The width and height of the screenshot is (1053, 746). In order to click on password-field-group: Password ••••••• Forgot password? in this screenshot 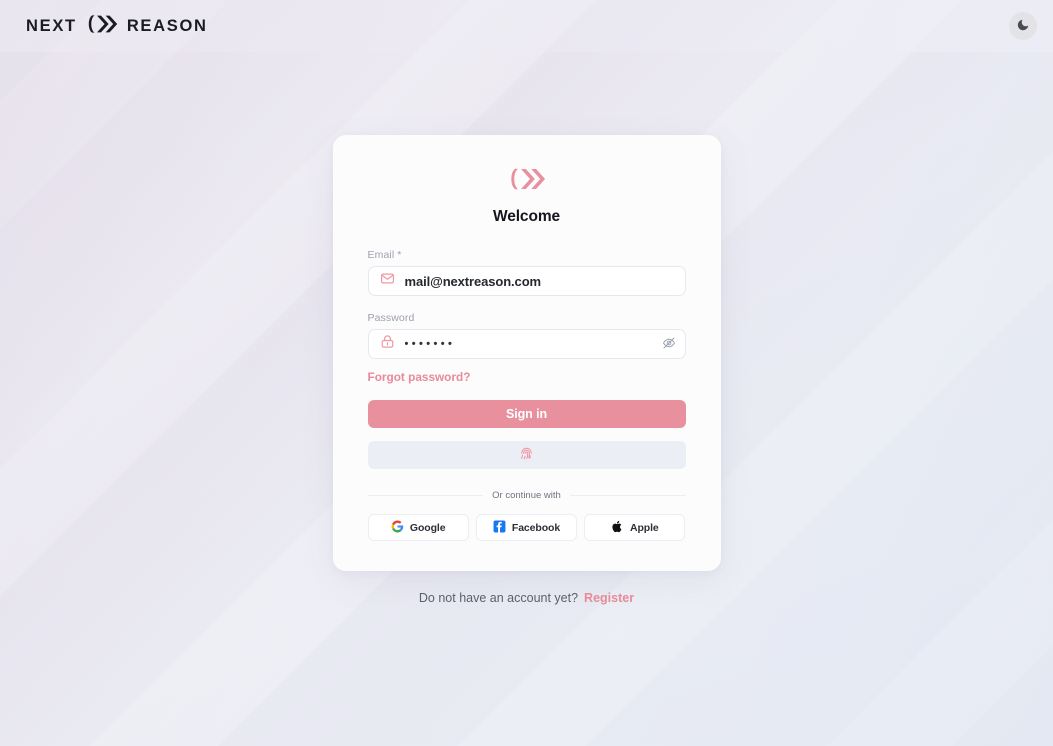, I will do `click(526, 349)`.